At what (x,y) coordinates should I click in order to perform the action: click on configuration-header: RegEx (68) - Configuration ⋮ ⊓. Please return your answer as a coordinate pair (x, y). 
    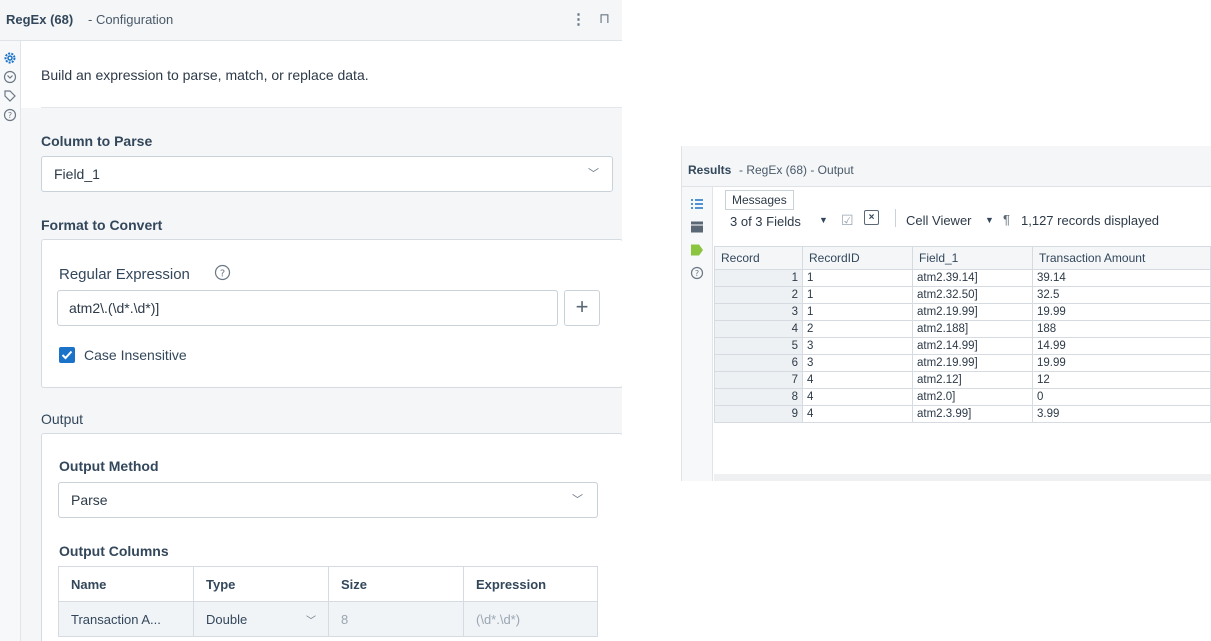
    Looking at the image, I should click on (311, 20).